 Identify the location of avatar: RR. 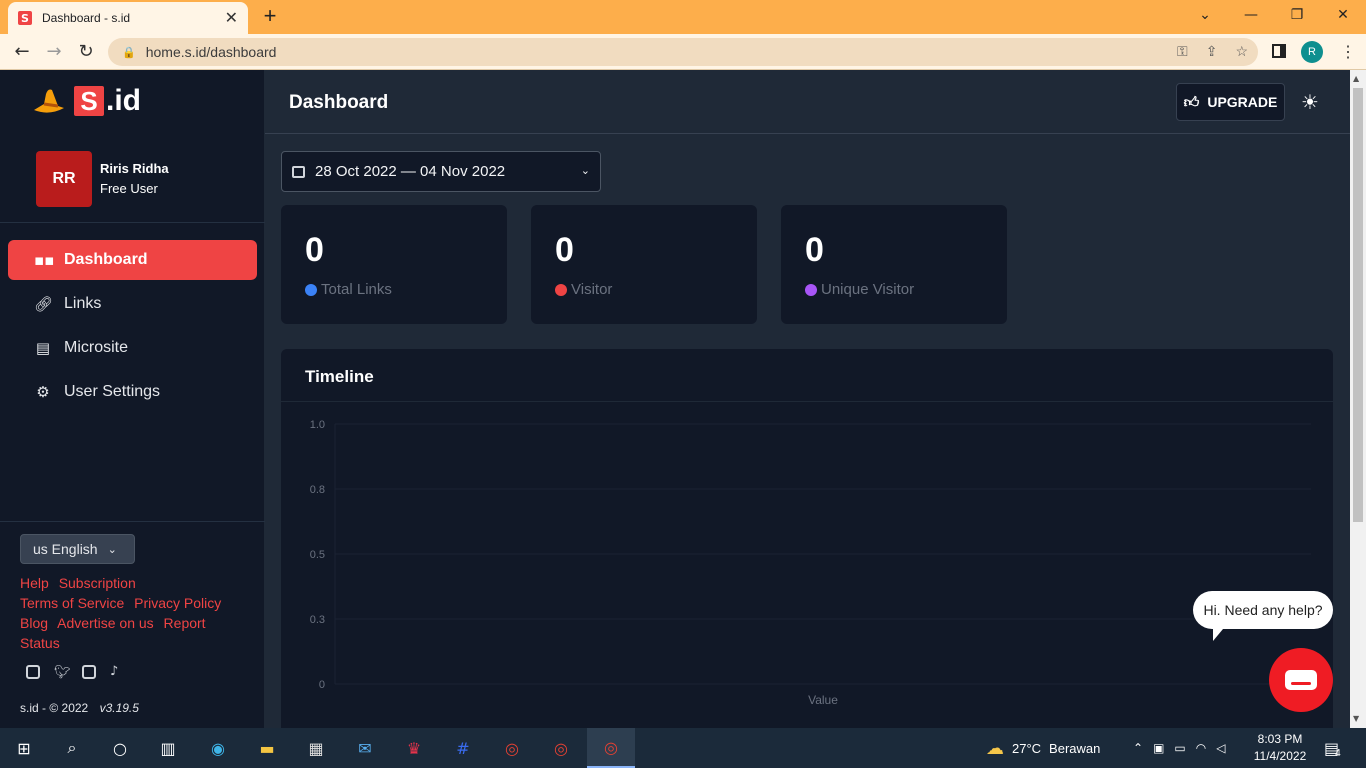
(64, 179).